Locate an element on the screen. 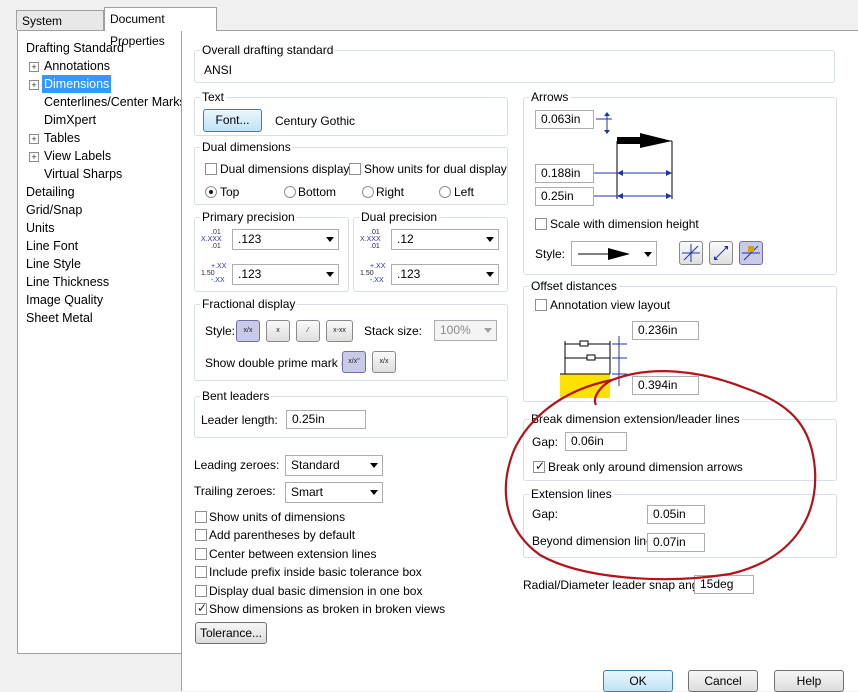  tree-item-tables: Tables is located at coordinates (62, 138).